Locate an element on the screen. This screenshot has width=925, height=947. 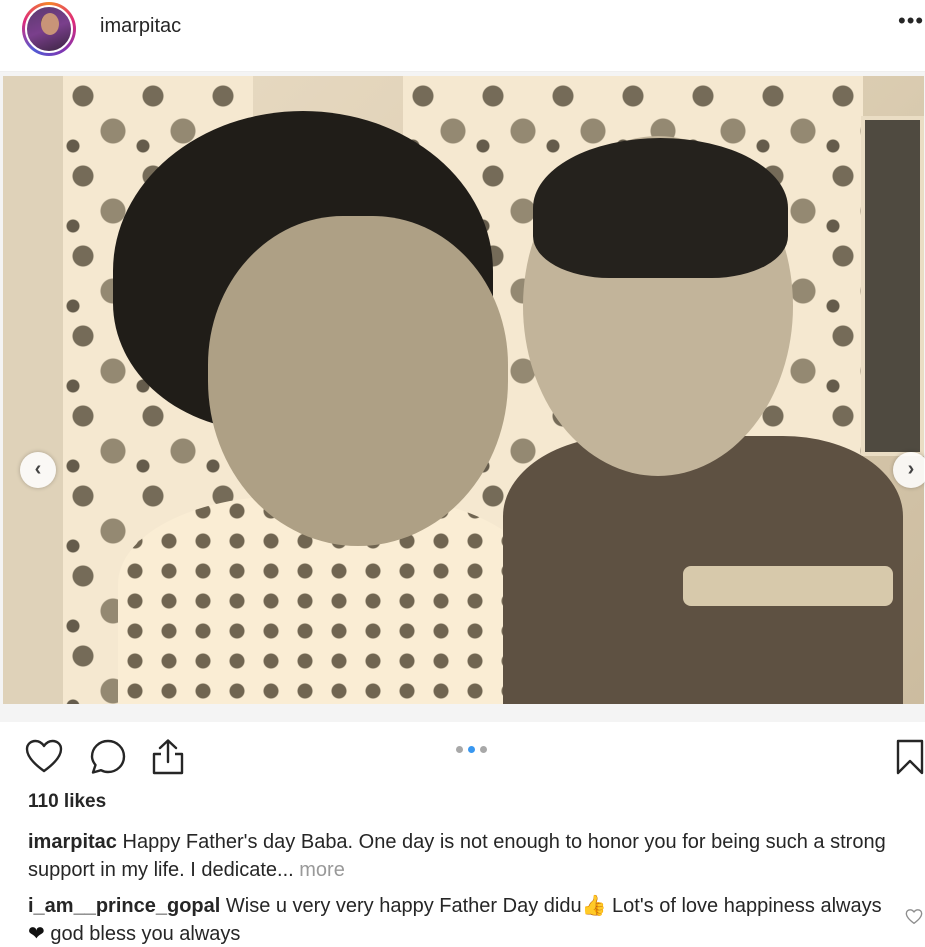
heart-icon is located at coordinates (44, 757).